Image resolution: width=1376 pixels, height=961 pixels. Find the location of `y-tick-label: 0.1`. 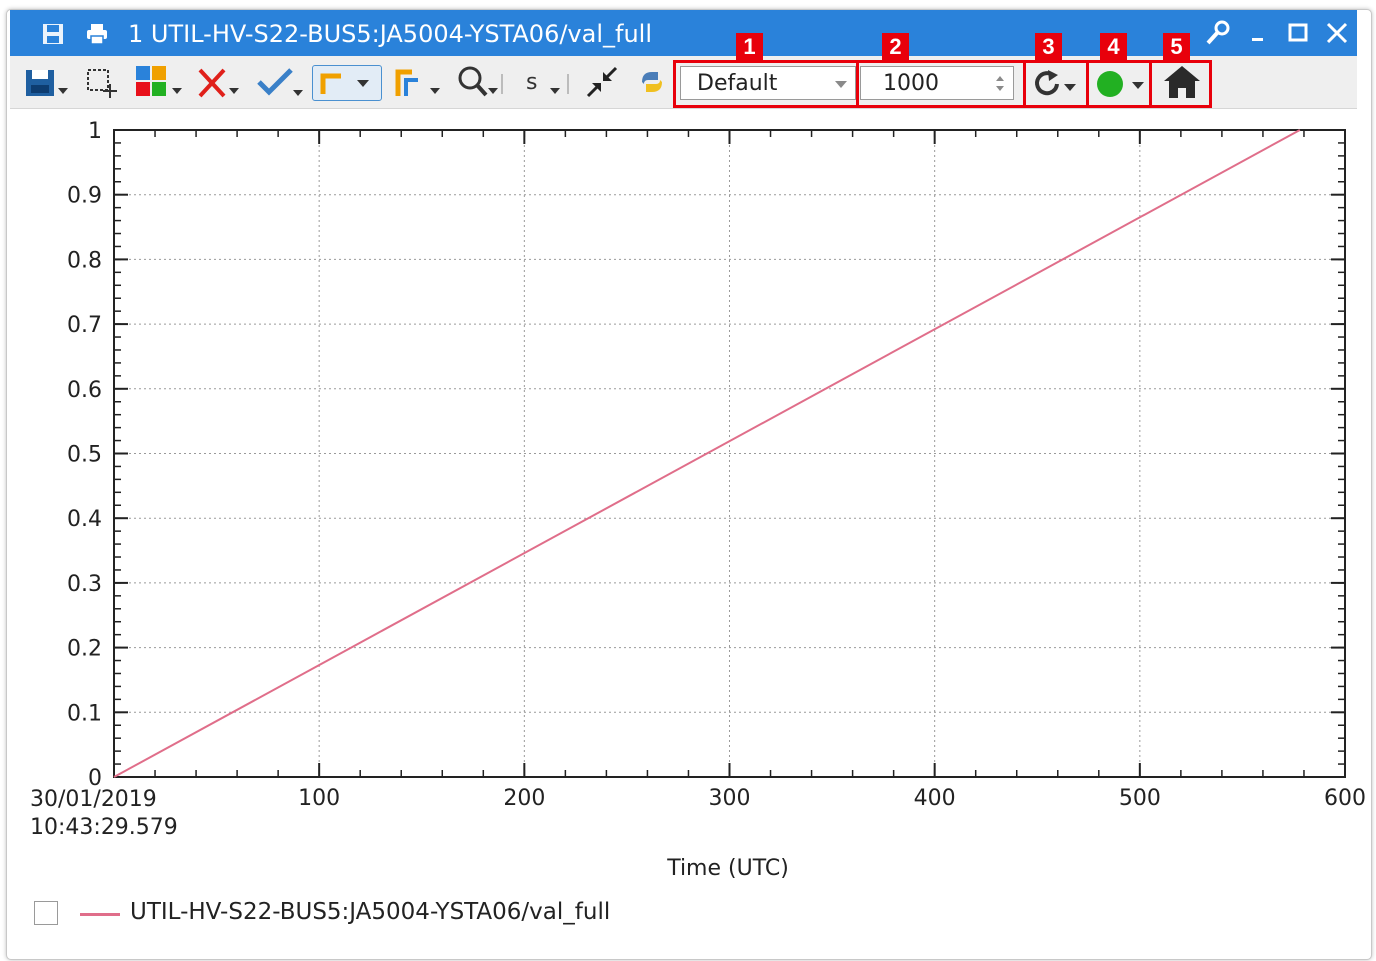

y-tick-label: 0.1 is located at coordinates (84, 713).